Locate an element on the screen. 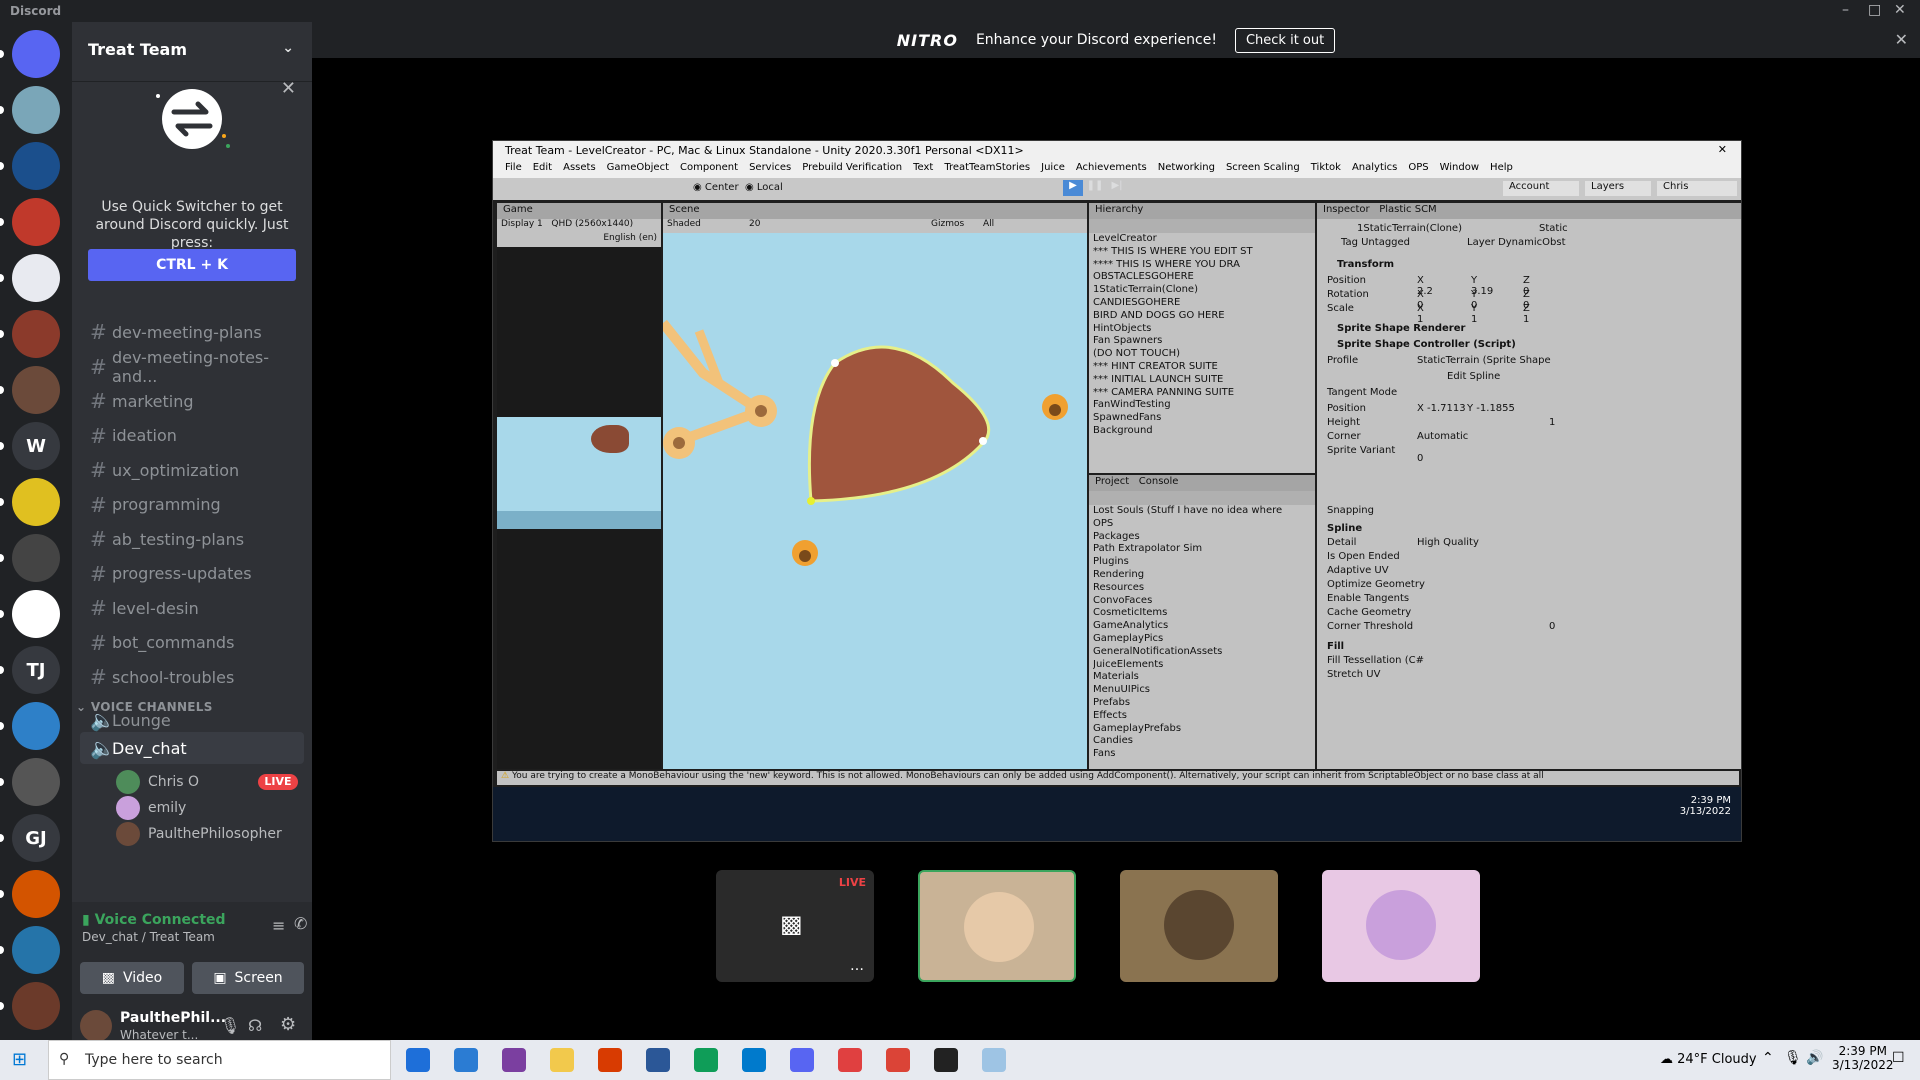 Image resolution: width=1920 pixels, height=1080 pixels. tab-inspector: Inspector is located at coordinates (1346, 209).